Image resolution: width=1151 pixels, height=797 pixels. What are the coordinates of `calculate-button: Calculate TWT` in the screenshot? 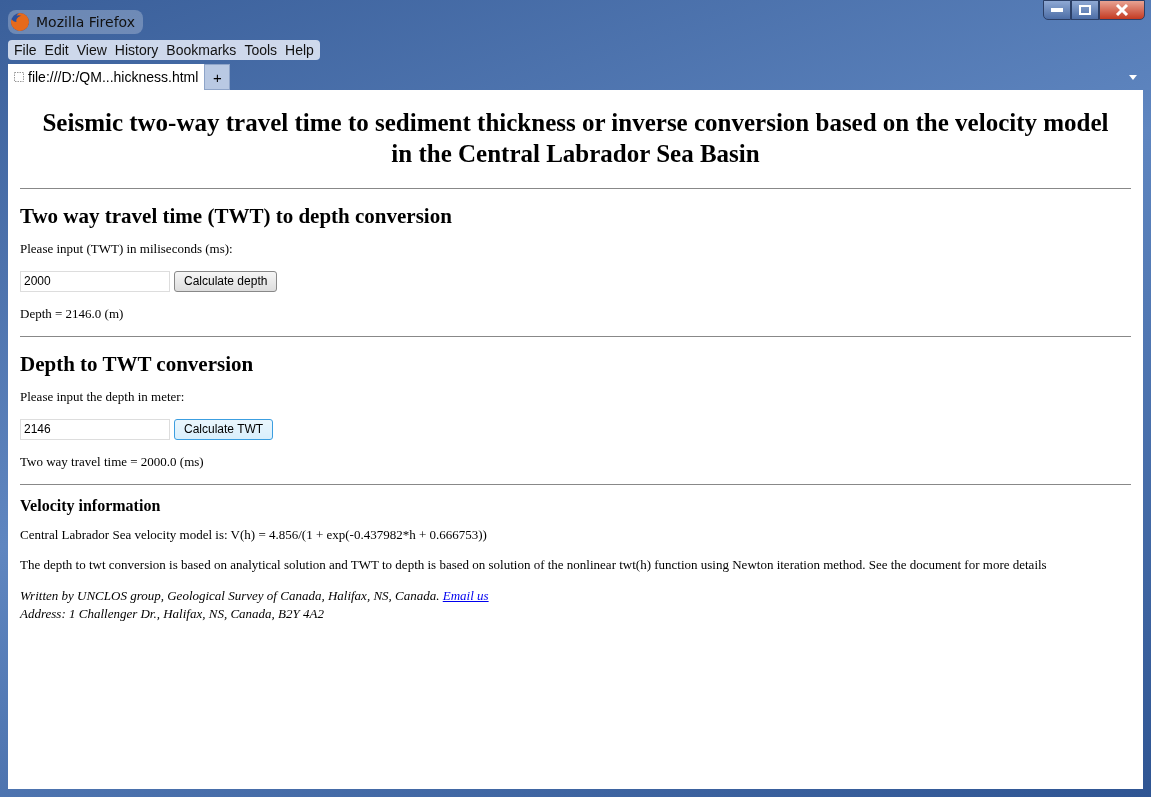 It's located at (224, 429).